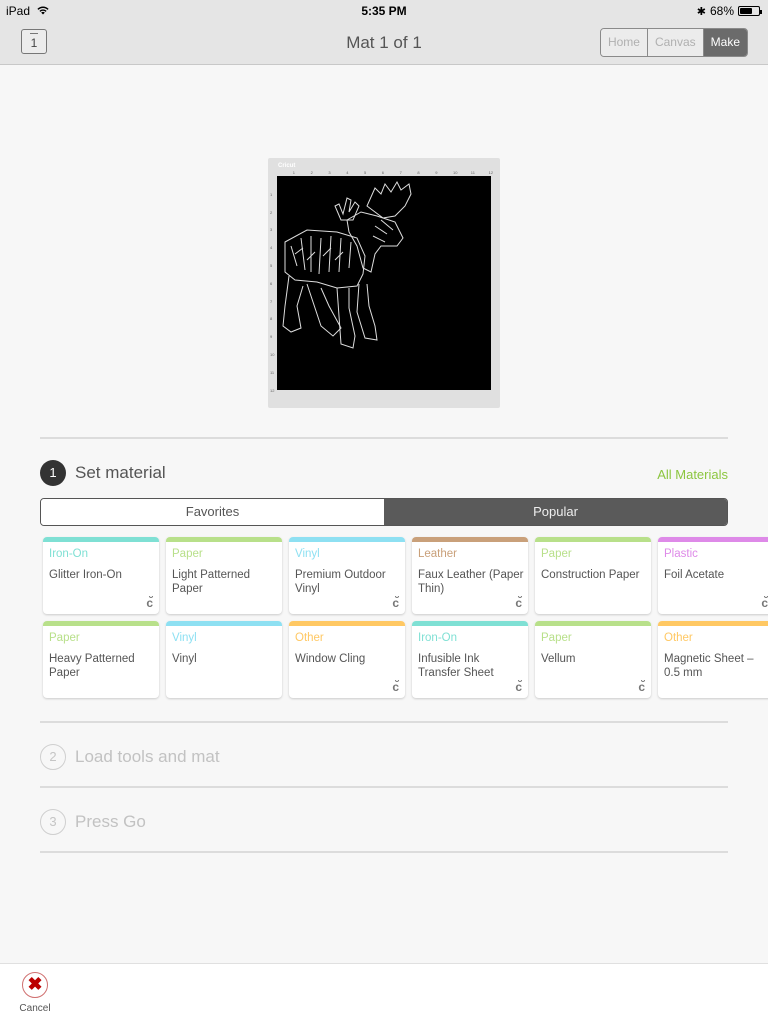 The image size is (768, 1024). I want to click on battery-percent: 68%, so click(721, 11).